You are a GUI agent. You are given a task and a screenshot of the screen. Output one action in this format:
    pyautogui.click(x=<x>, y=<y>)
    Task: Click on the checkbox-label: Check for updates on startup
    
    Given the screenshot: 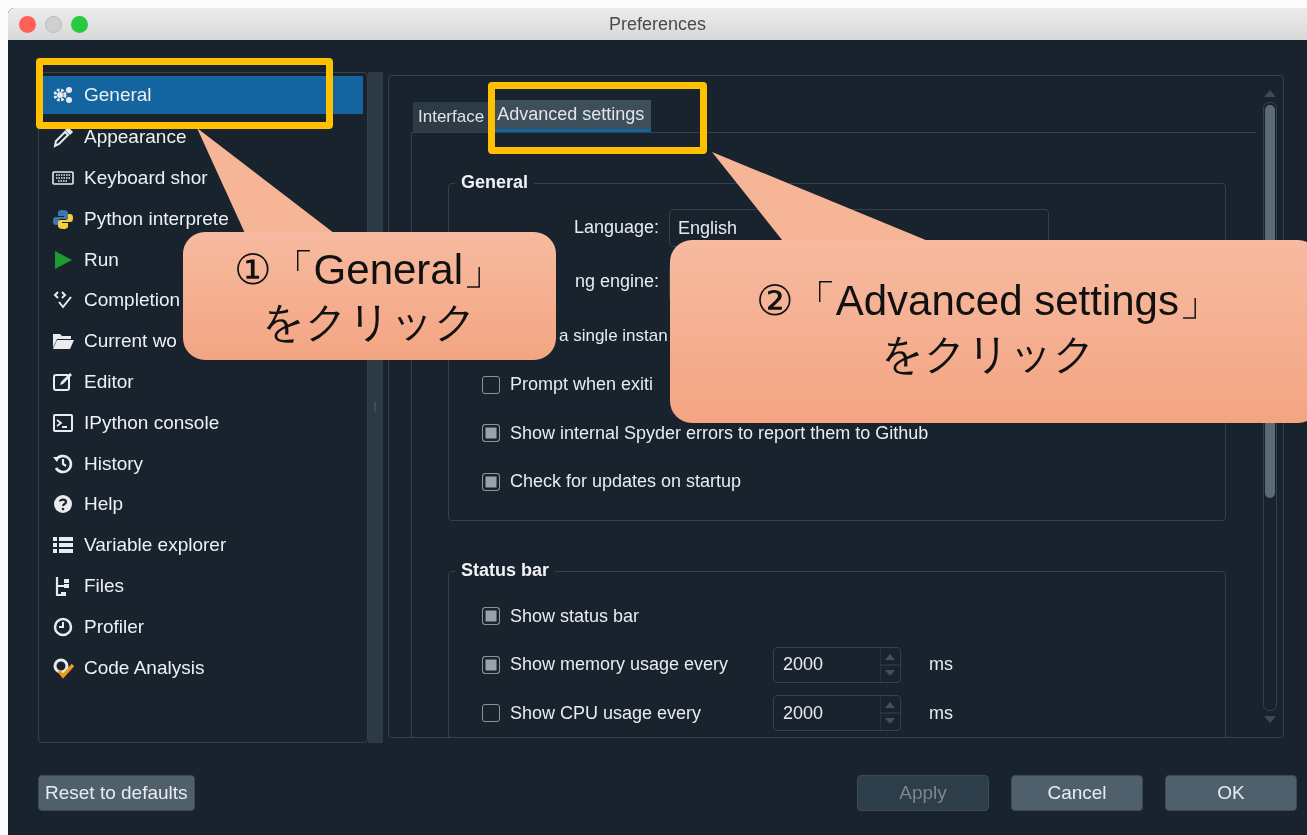 What is the action you would take?
    pyautogui.click(x=626, y=482)
    